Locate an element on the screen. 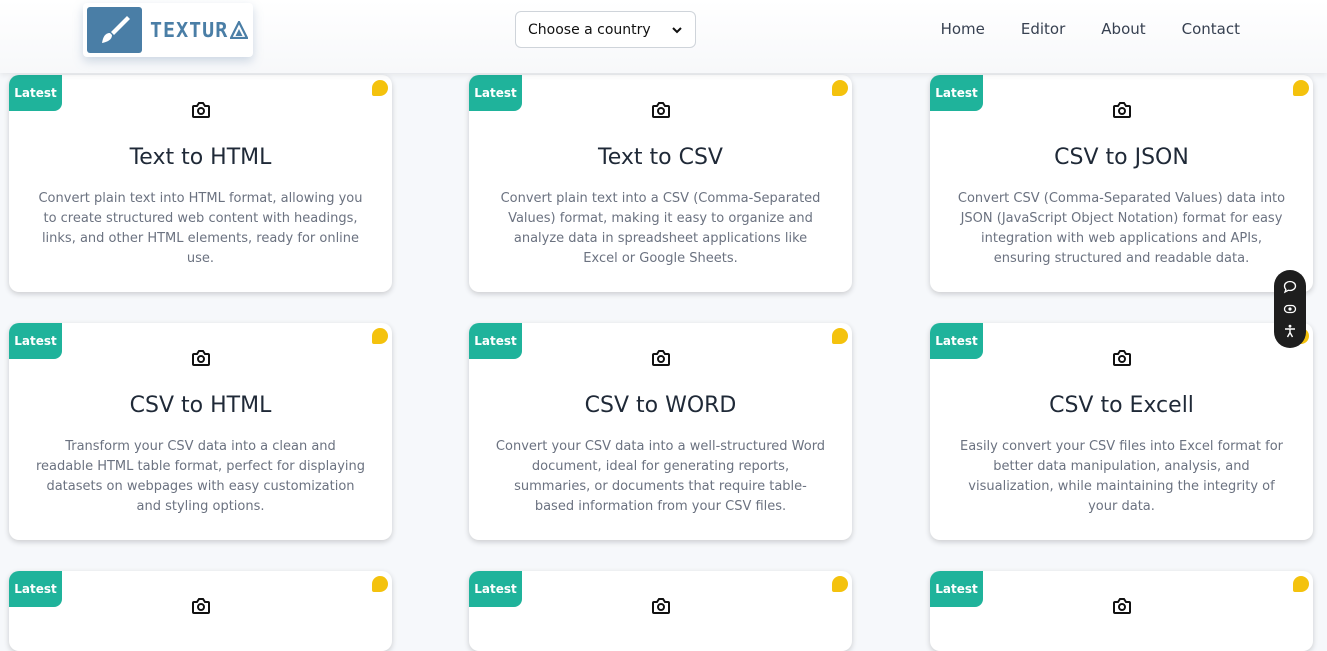 This screenshot has width=1327, height=651. nav-editor: Editor is located at coordinates (1043, 29).